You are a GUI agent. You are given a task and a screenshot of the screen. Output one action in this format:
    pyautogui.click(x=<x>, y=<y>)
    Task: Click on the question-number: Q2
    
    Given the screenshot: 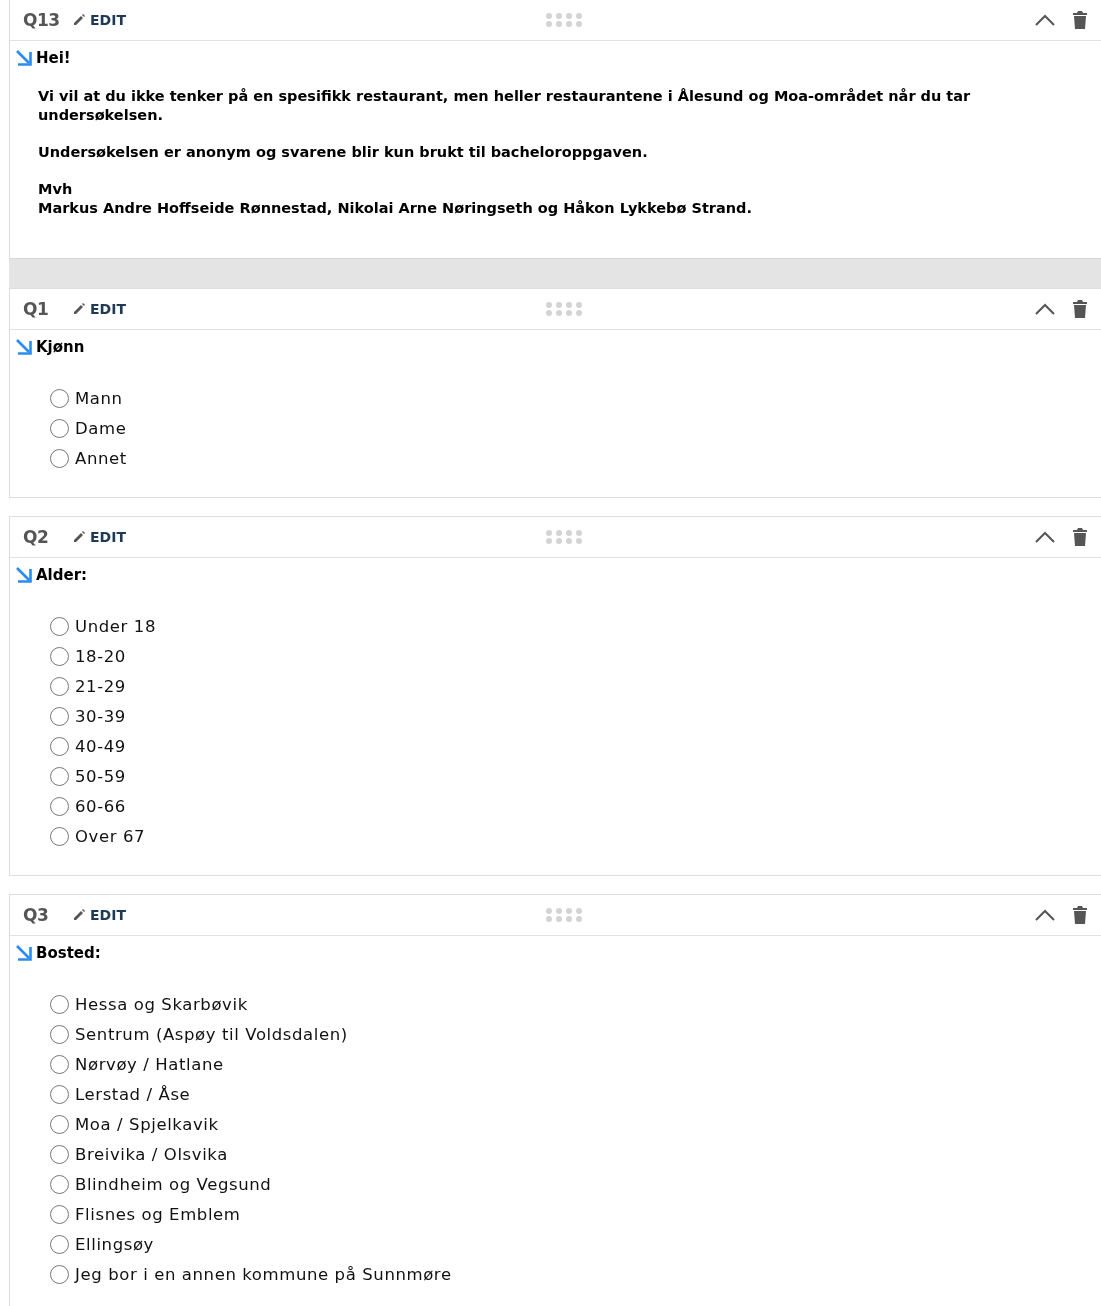 What is the action you would take?
    pyautogui.click(x=36, y=537)
    